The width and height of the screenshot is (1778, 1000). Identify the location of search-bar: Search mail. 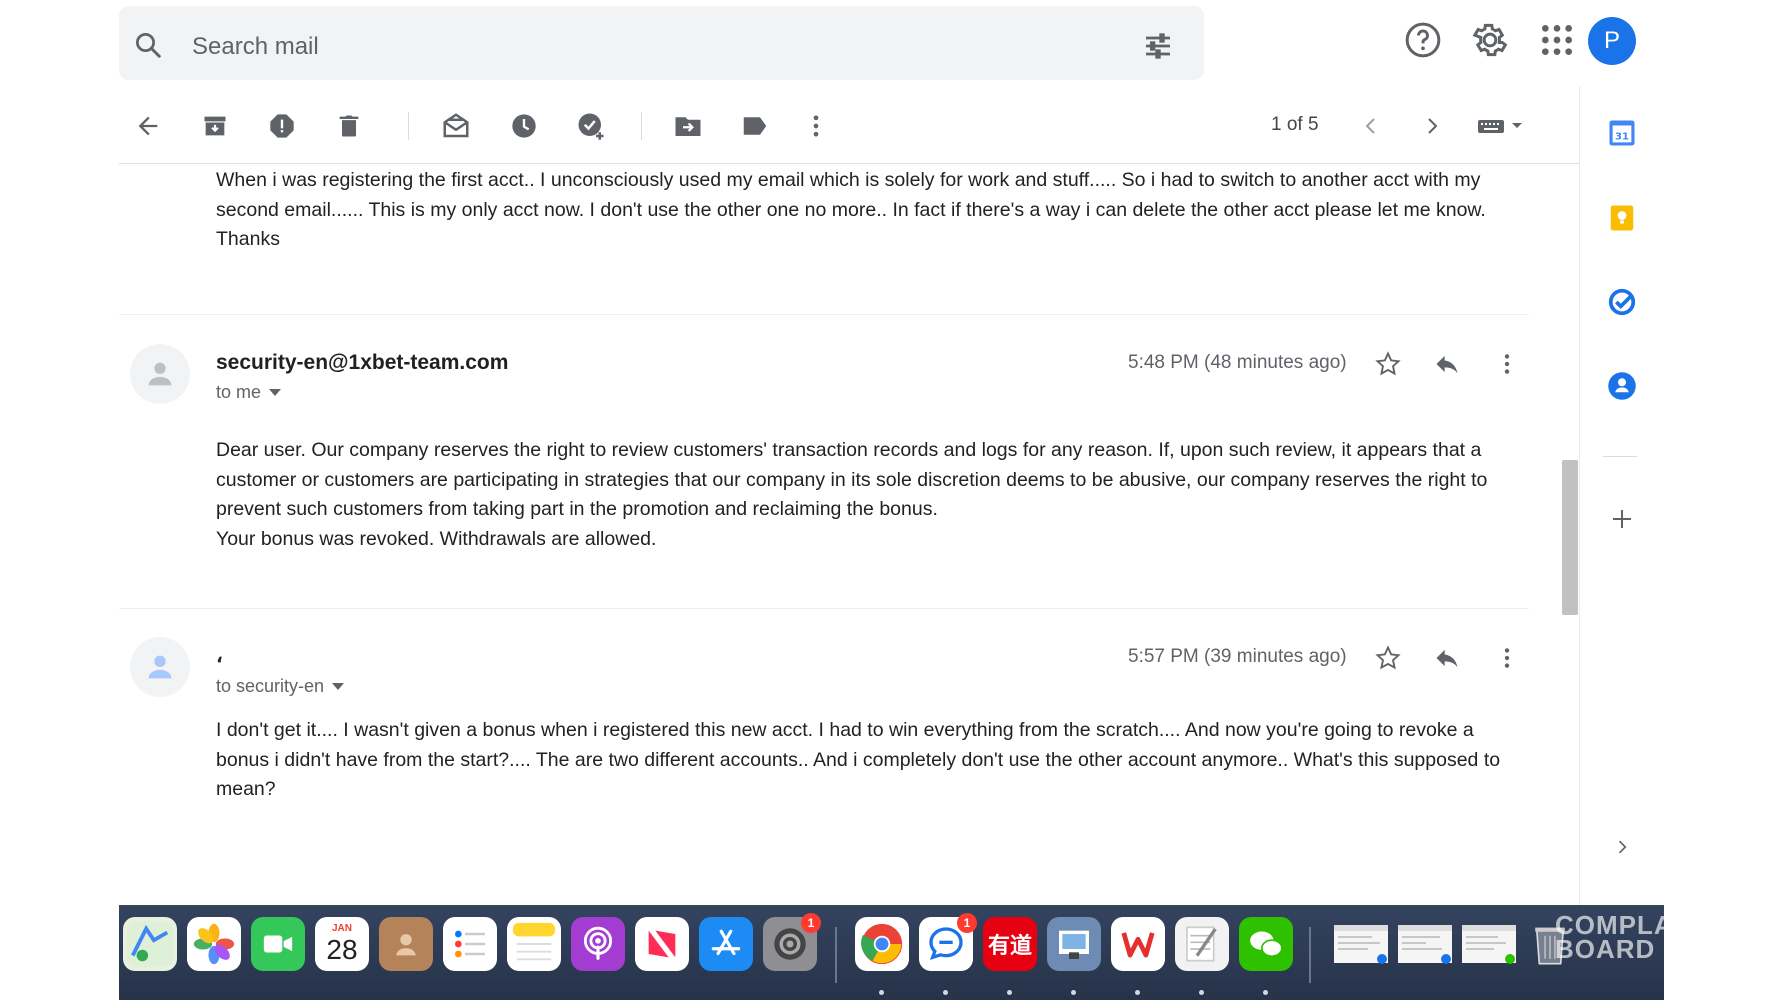
(661, 43).